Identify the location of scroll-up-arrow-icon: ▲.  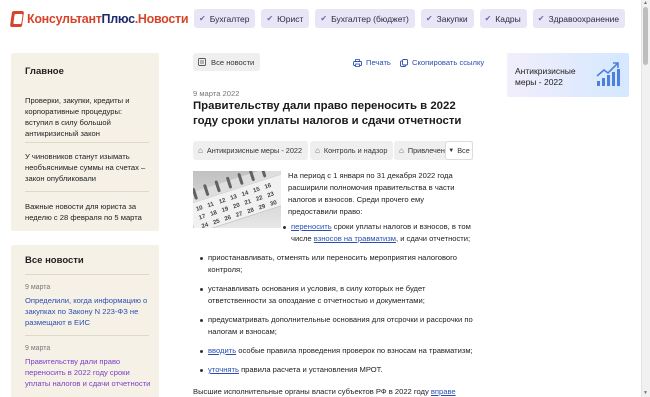
(645, 3).